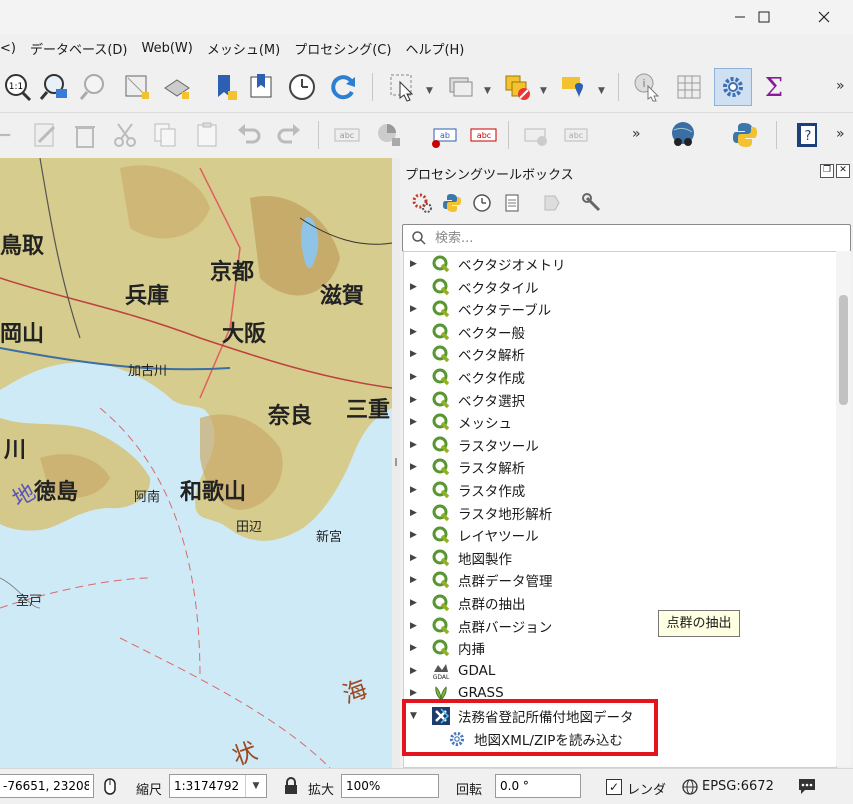 The width and height of the screenshot is (853, 804). What do you see at coordinates (45, 135) in the screenshot?
I see `edit-button` at bounding box center [45, 135].